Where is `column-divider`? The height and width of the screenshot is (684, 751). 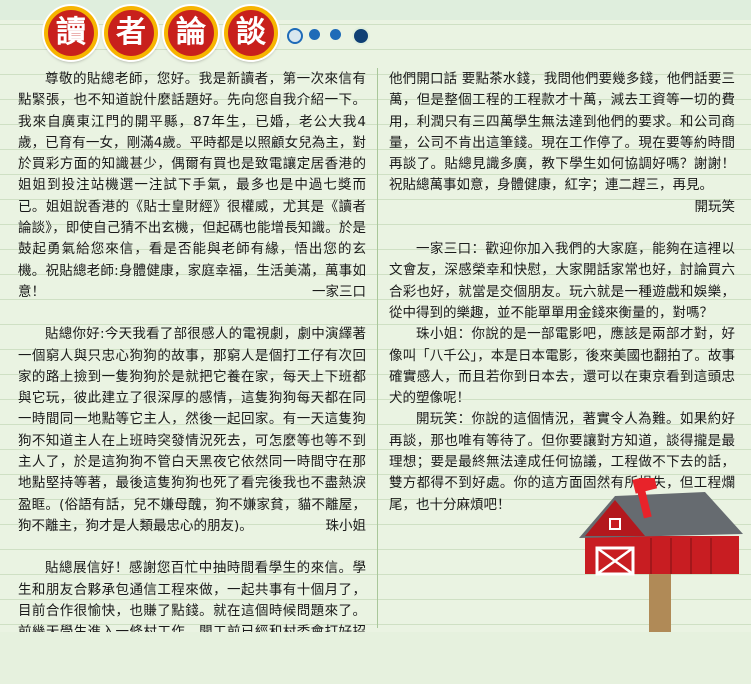 column-divider is located at coordinates (377, 348).